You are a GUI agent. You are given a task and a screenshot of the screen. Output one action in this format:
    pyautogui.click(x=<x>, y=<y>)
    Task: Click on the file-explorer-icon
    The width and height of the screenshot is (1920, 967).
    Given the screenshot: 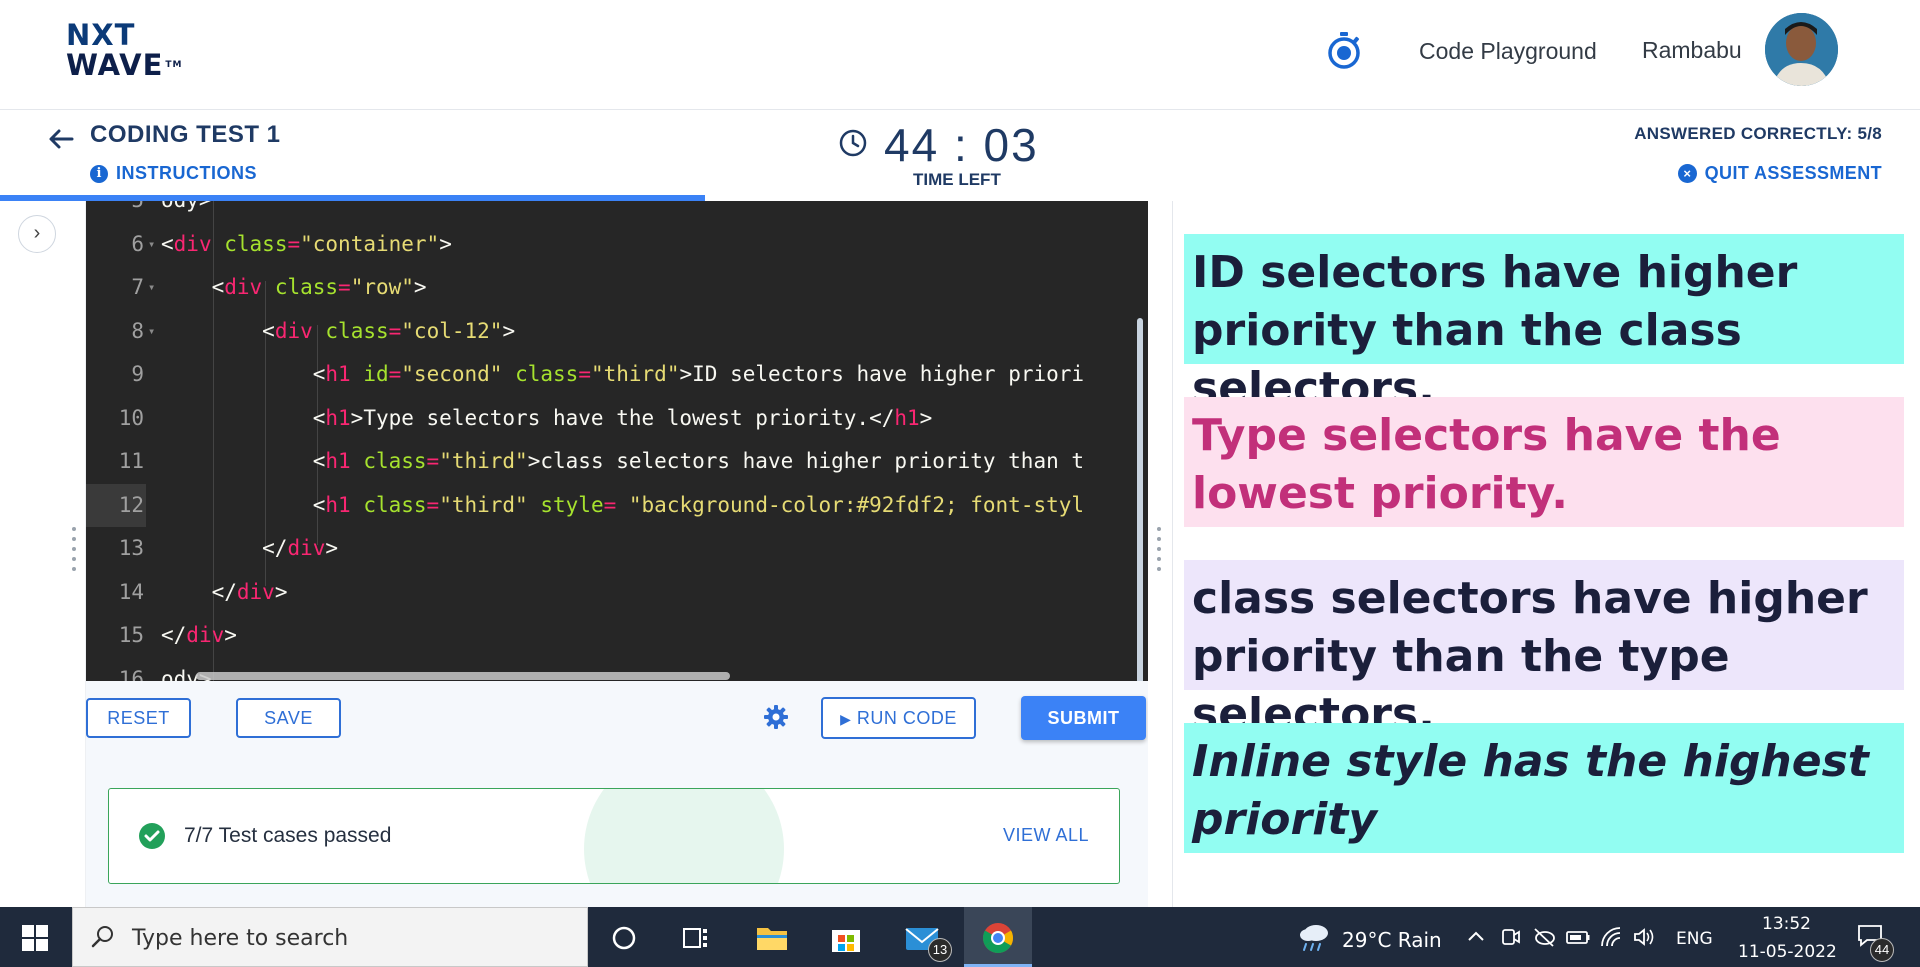 What is the action you would take?
    pyautogui.click(x=772, y=938)
    